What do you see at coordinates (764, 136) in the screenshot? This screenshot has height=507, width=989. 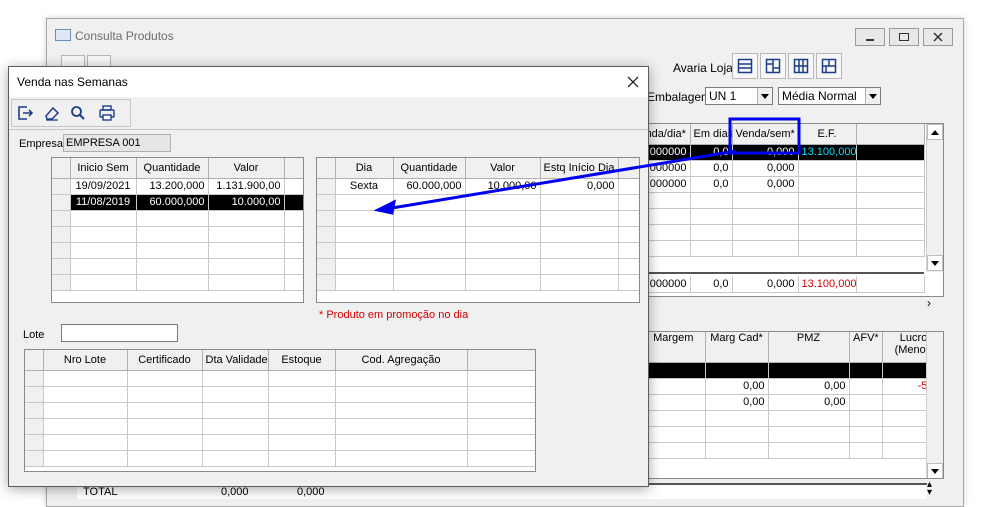 I see `highlight-box` at bounding box center [764, 136].